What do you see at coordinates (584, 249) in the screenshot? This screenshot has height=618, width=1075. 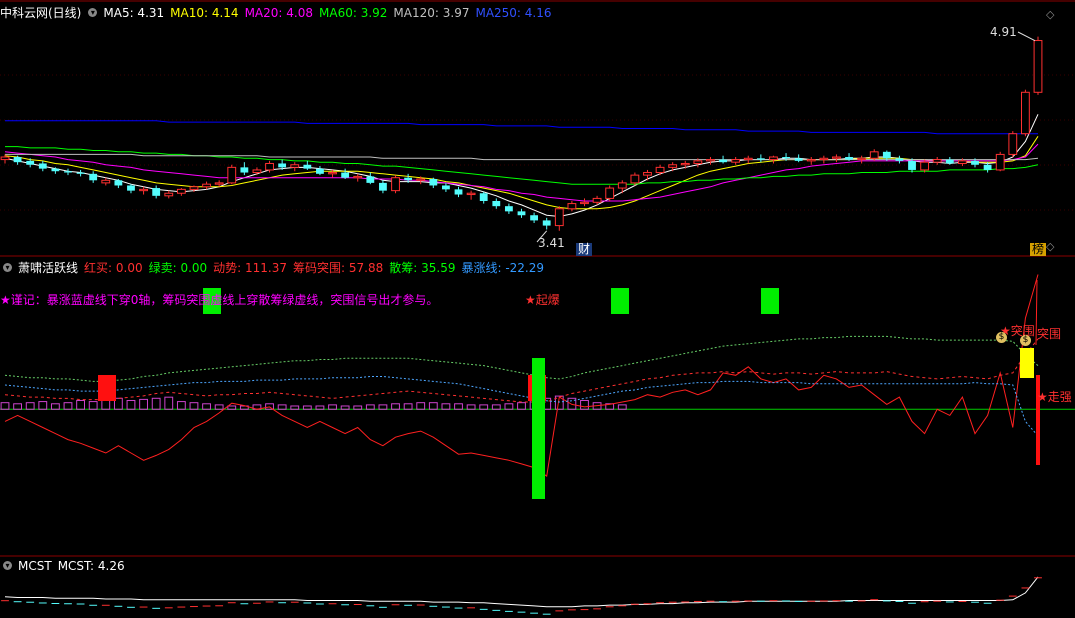 I see `finance-tag: 财` at bounding box center [584, 249].